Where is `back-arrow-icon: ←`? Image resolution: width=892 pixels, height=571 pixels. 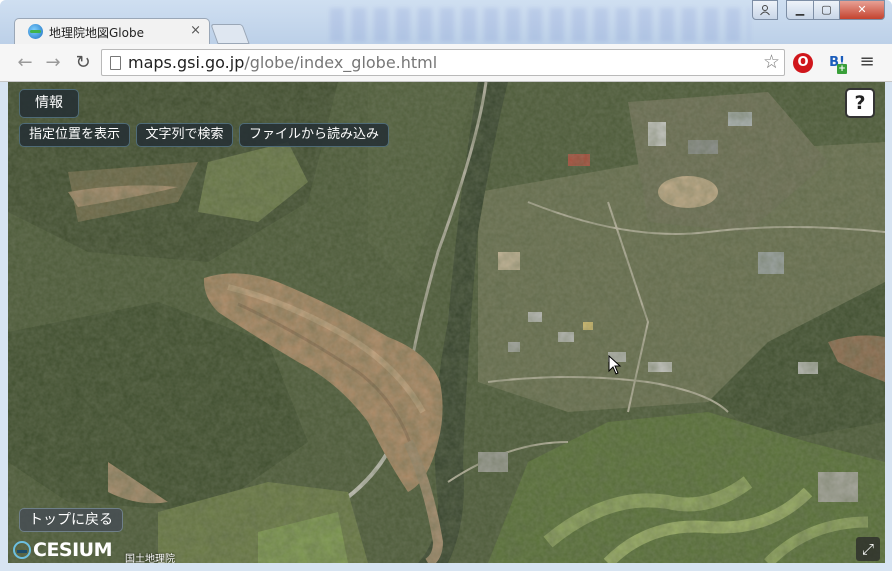 back-arrow-icon: ← is located at coordinates (25, 63).